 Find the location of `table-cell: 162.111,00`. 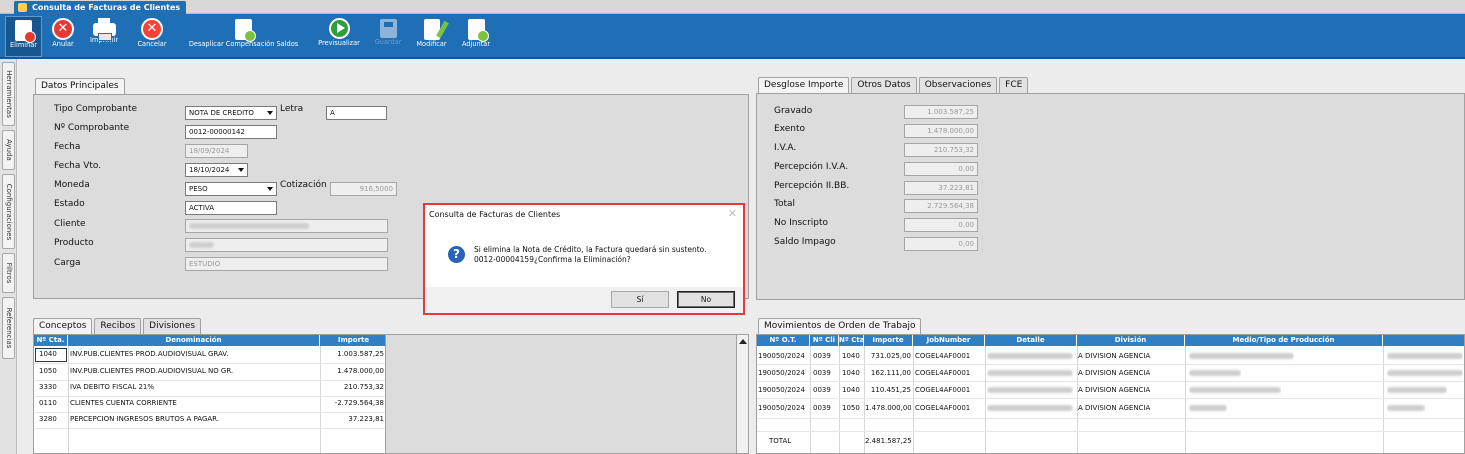

table-cell: 162.111,00 is located at coordinates (888, 373).